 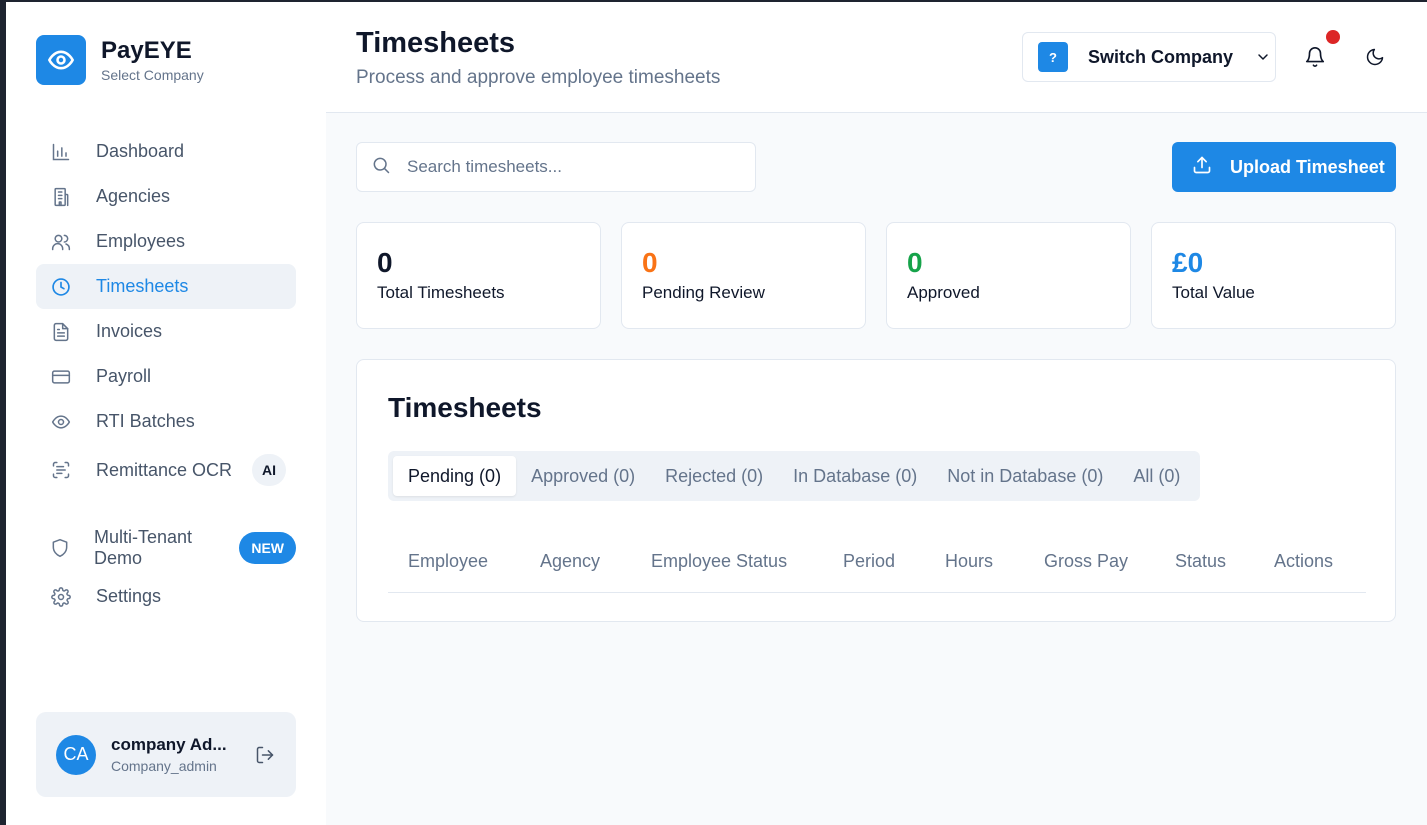 I want to click on tab-not-in-database: Not in Database (0), so click(x=1025, y=476).